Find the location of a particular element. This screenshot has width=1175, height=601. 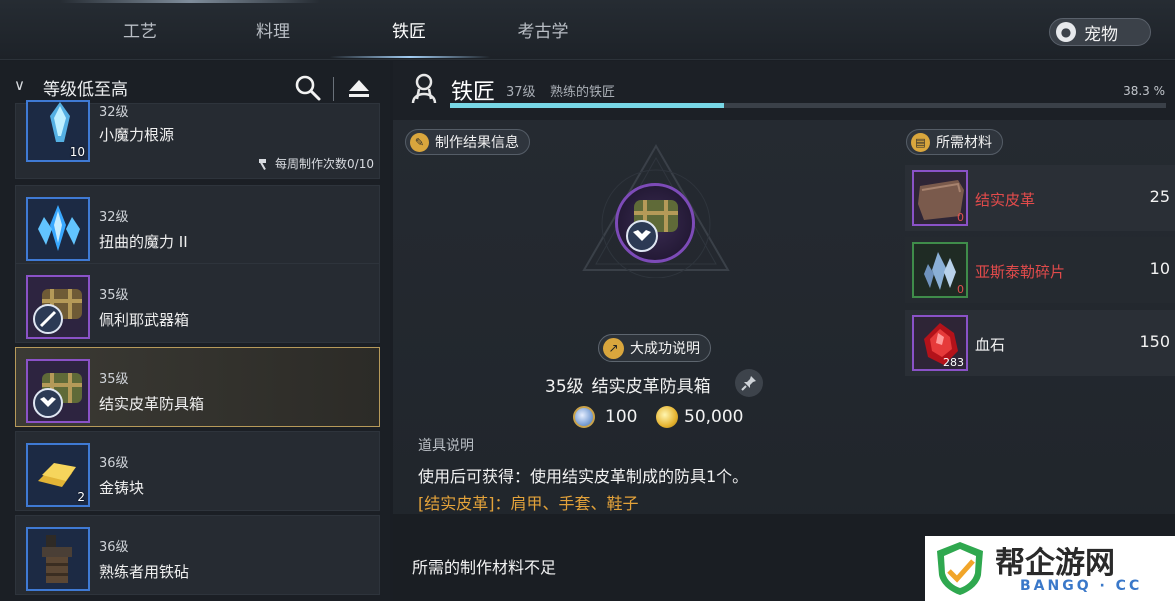

item-icon: 2 is located at coordinates (58, 475).